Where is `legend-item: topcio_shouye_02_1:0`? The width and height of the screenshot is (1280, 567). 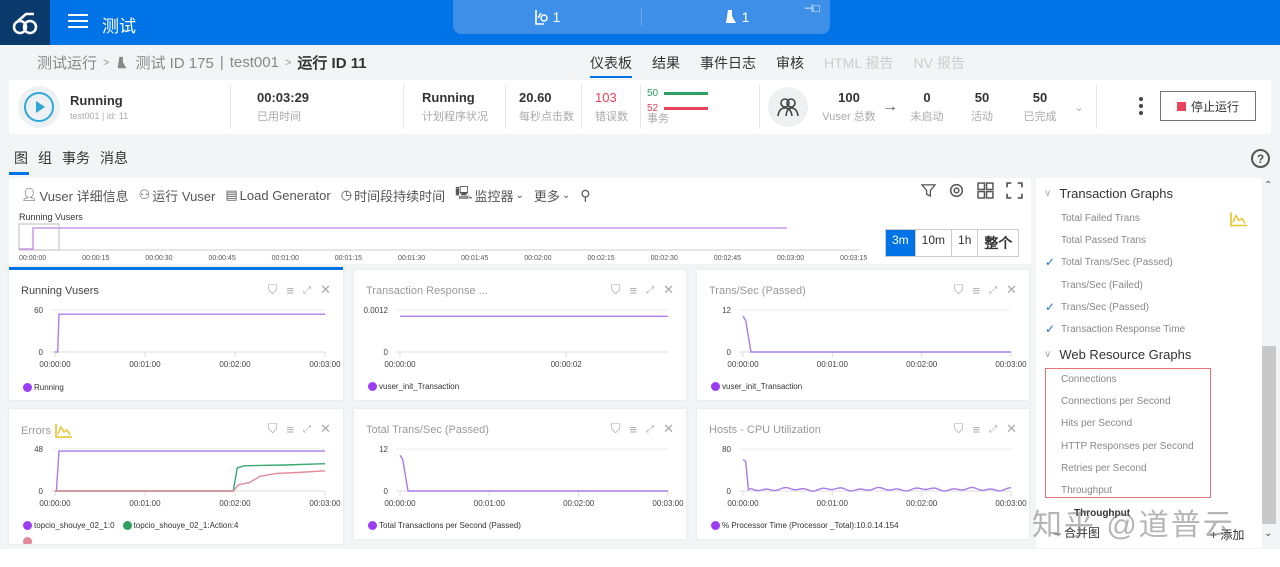
legend-item: topcio_shouye_02_1:0 is located at coordinates (69, 525).